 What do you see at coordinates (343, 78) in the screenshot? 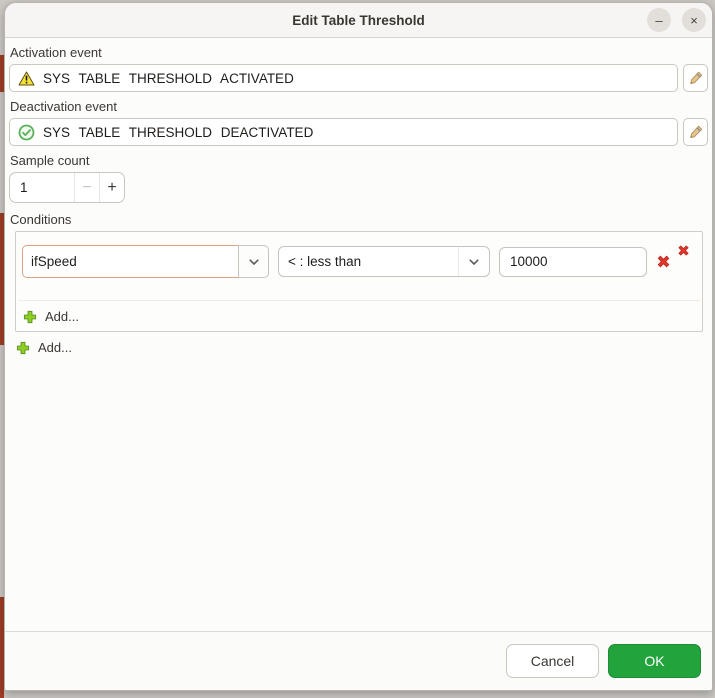
I see `activation-event-field: SYS TABLE THRESHOLD ACTIVATED` at bounding box center [343, 78].